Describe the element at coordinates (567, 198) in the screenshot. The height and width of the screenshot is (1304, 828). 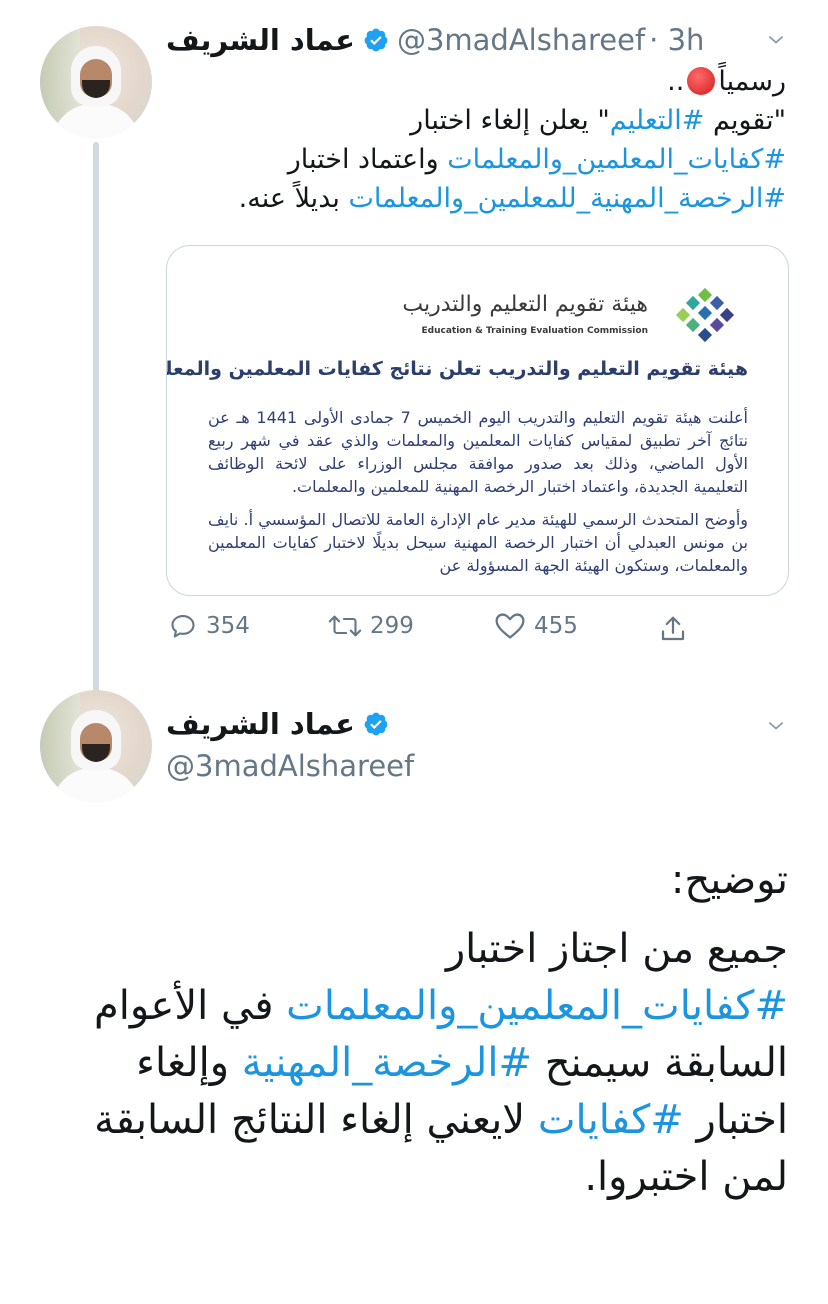
I see `hashtag-link: #الرخصة_المهنية_للمعلمين_والمعلمات` at that location.